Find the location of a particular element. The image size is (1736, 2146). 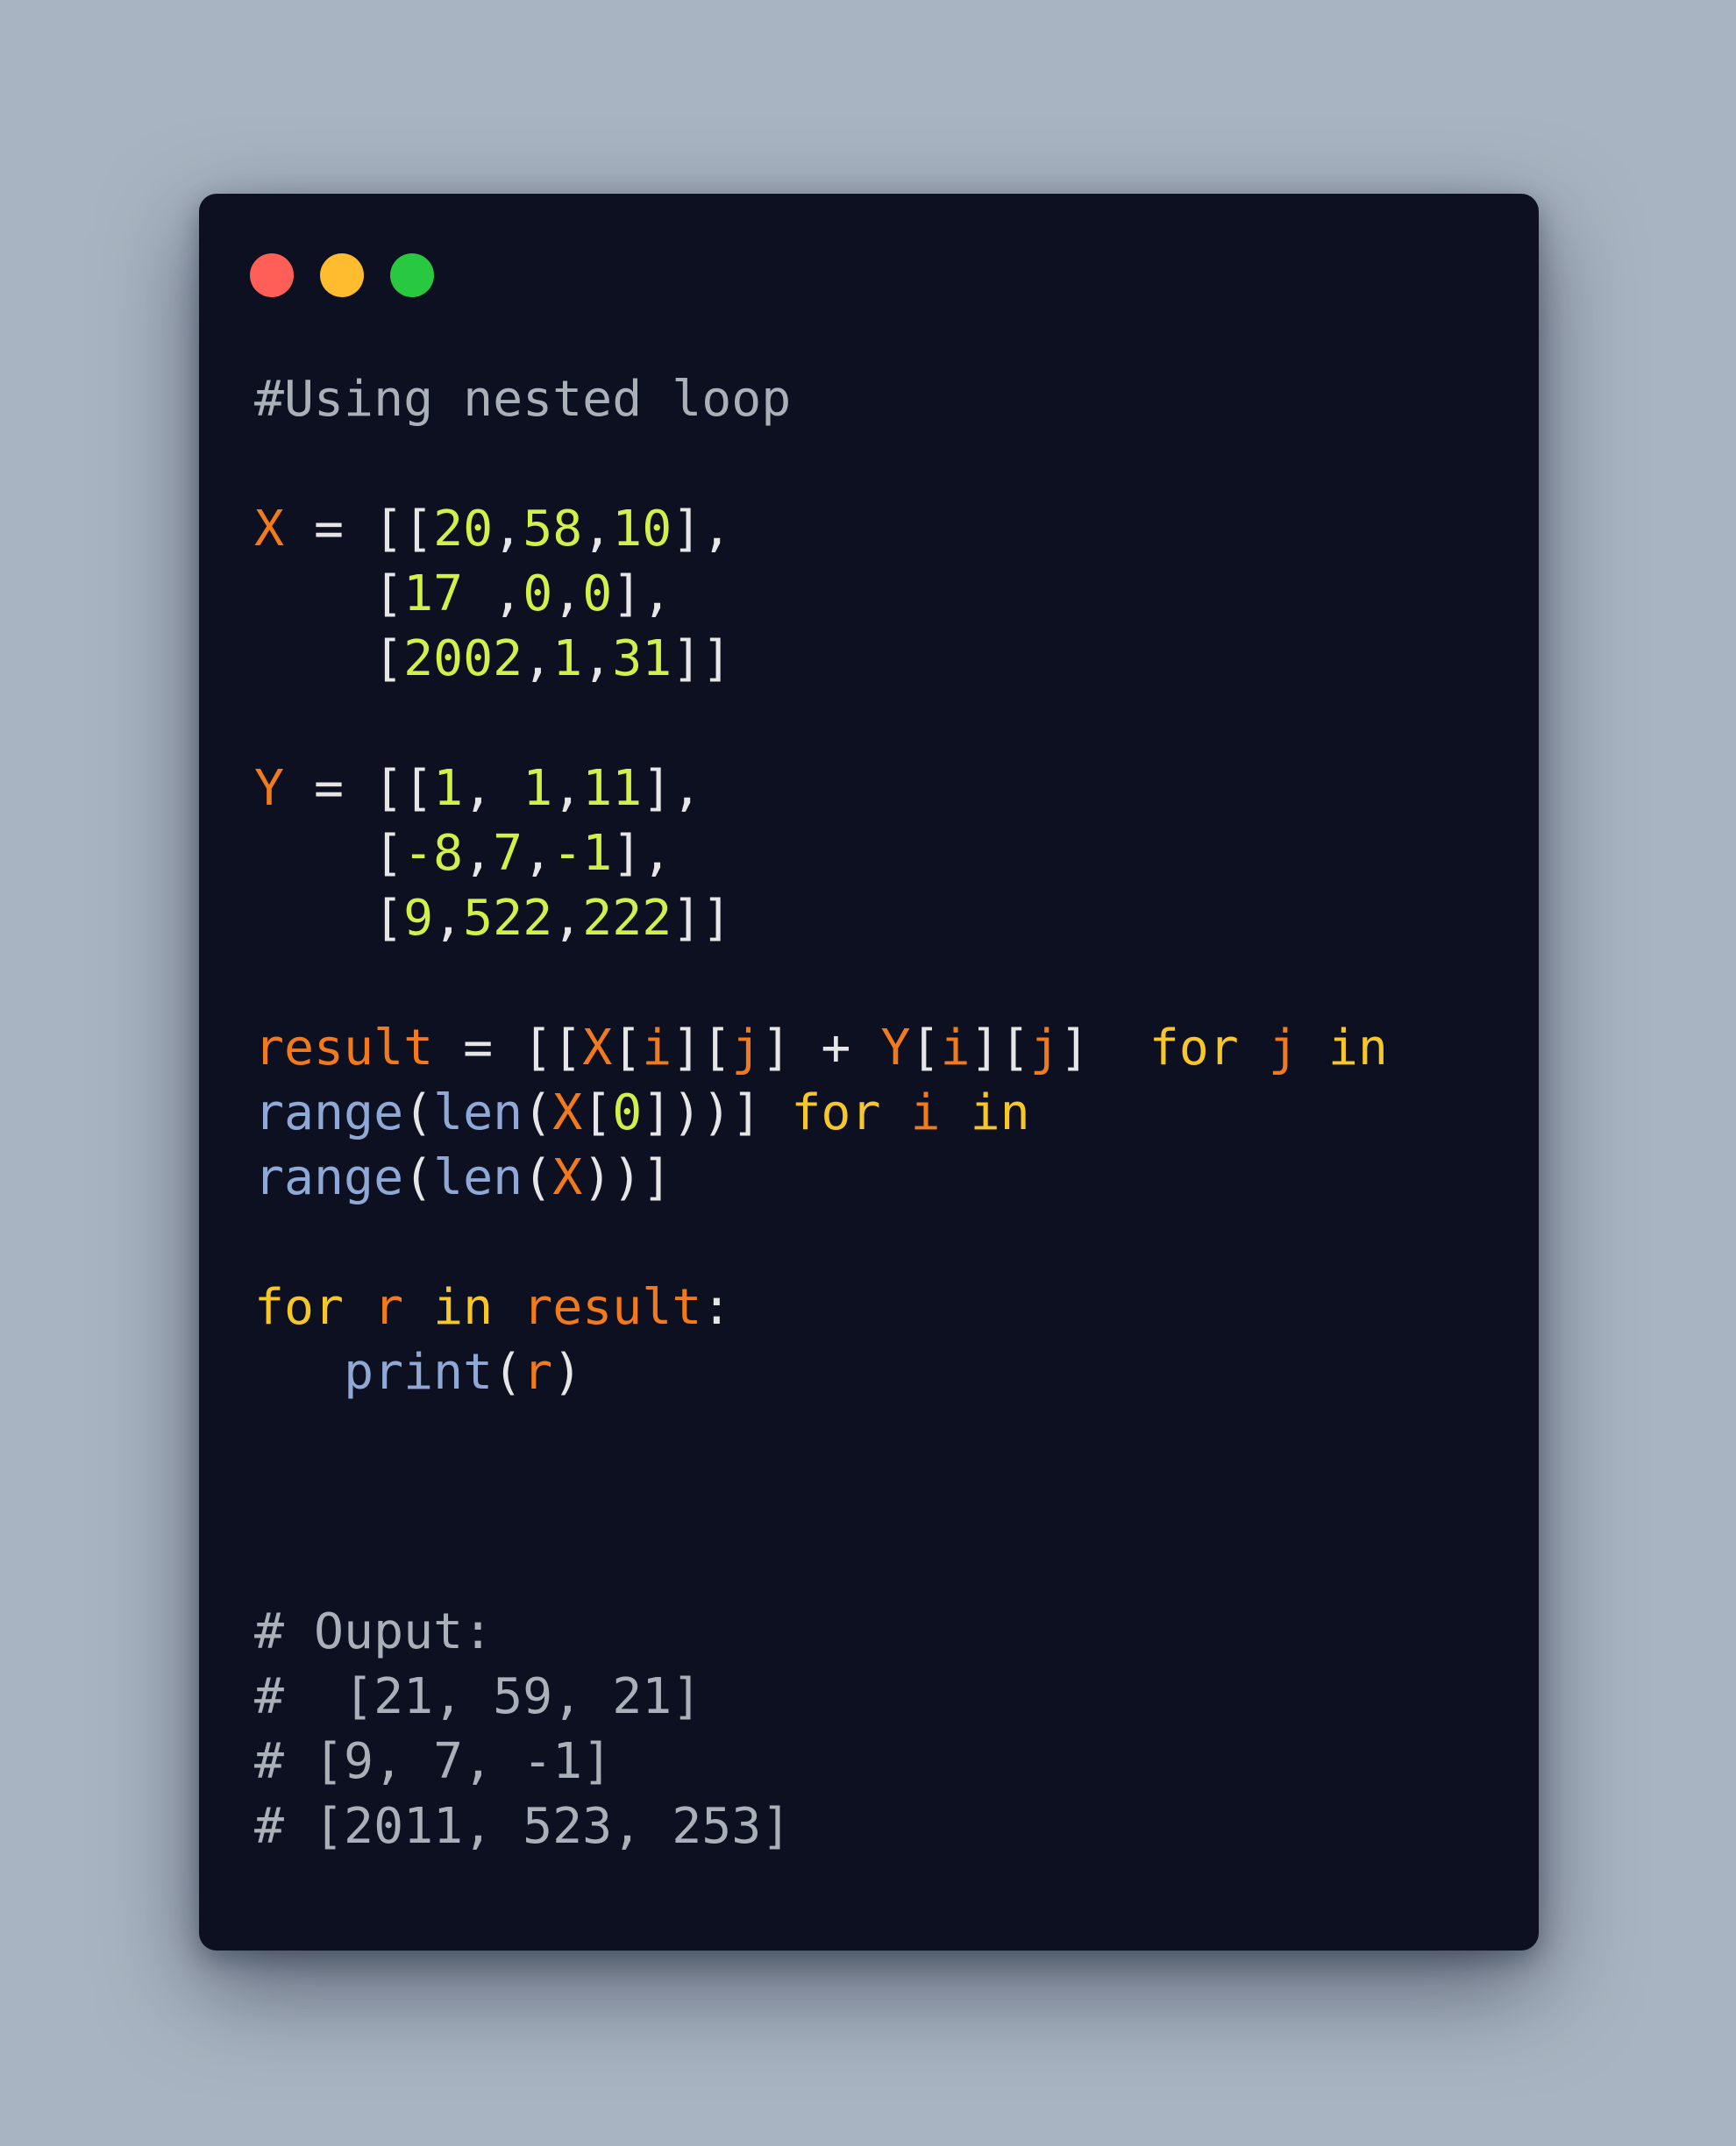

number-token: 17 is located at coordinates (433, 593).